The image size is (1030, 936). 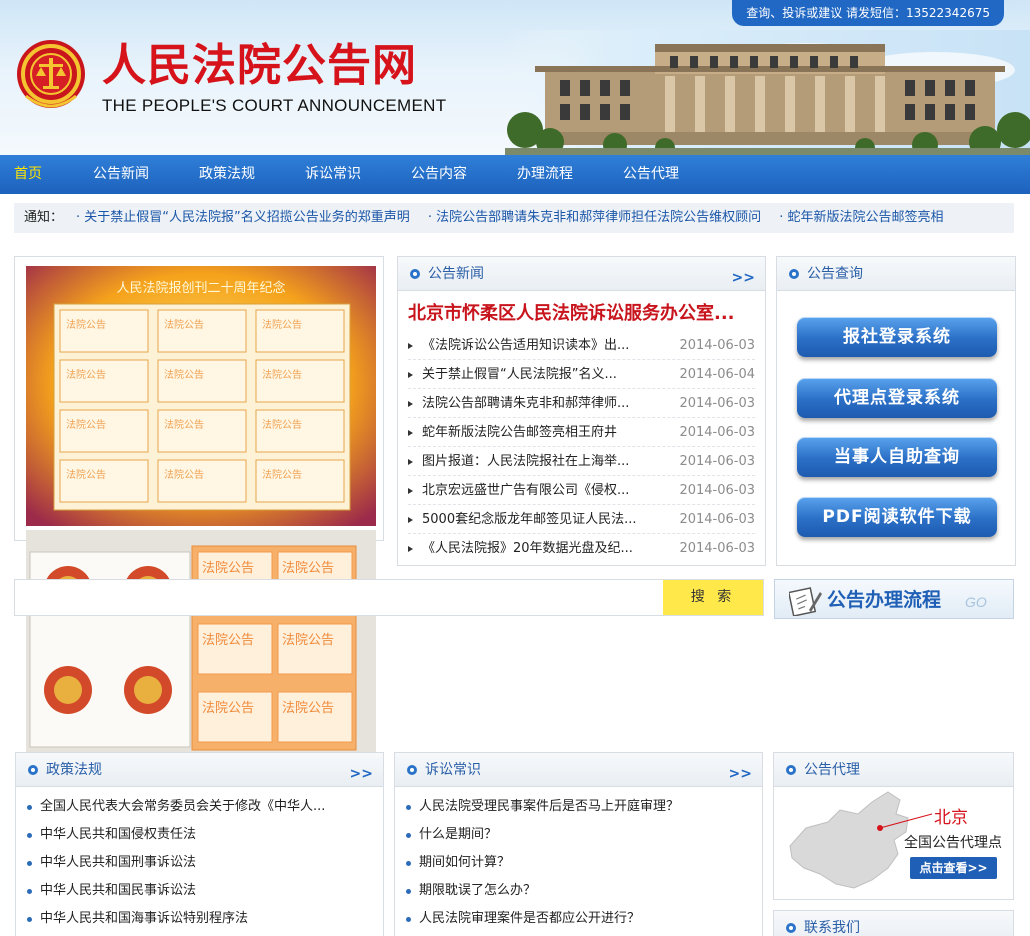 I want to click on query-panel-header: 公告查询, so click(x=896, y=274).